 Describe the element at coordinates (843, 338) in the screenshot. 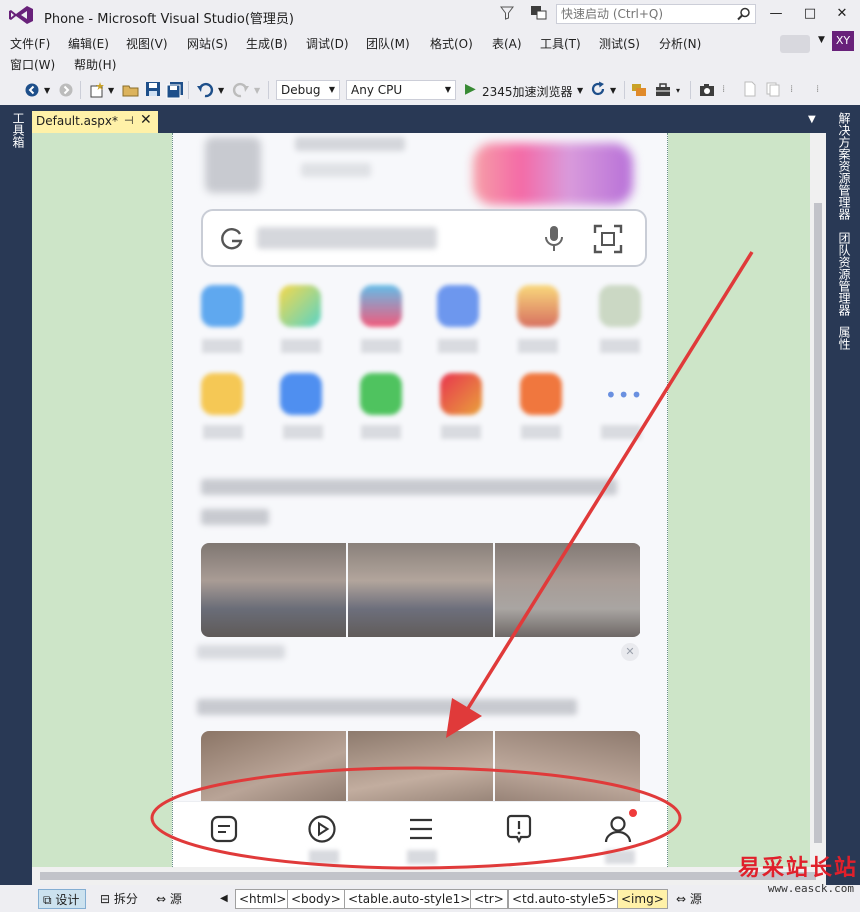

I see `properties-tab: 属性` at that location.